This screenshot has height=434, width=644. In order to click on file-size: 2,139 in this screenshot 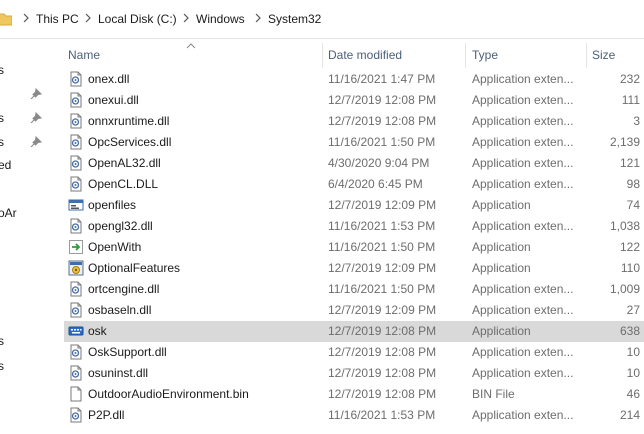, I will do `click(624, 142)`.